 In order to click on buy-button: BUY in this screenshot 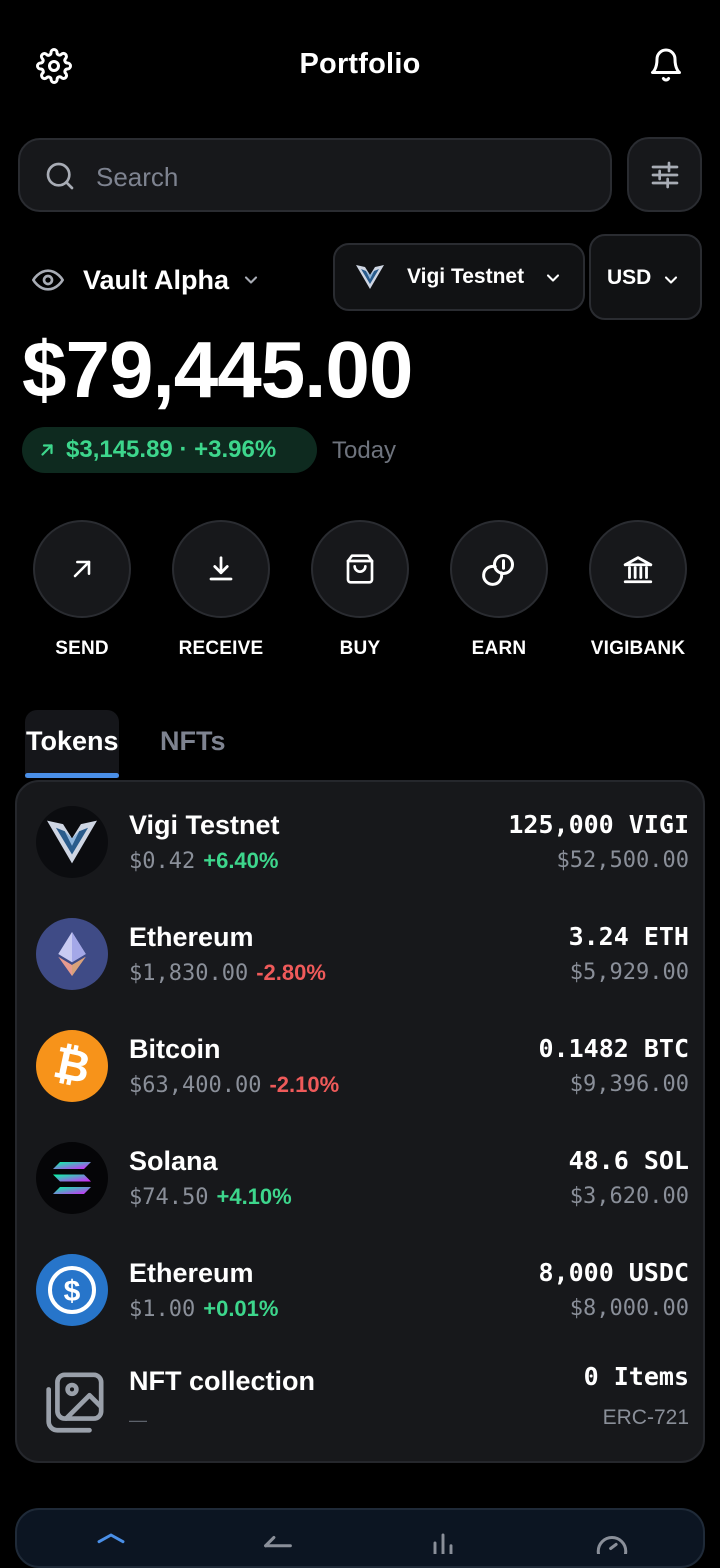, I will do `click(360, 590)`.